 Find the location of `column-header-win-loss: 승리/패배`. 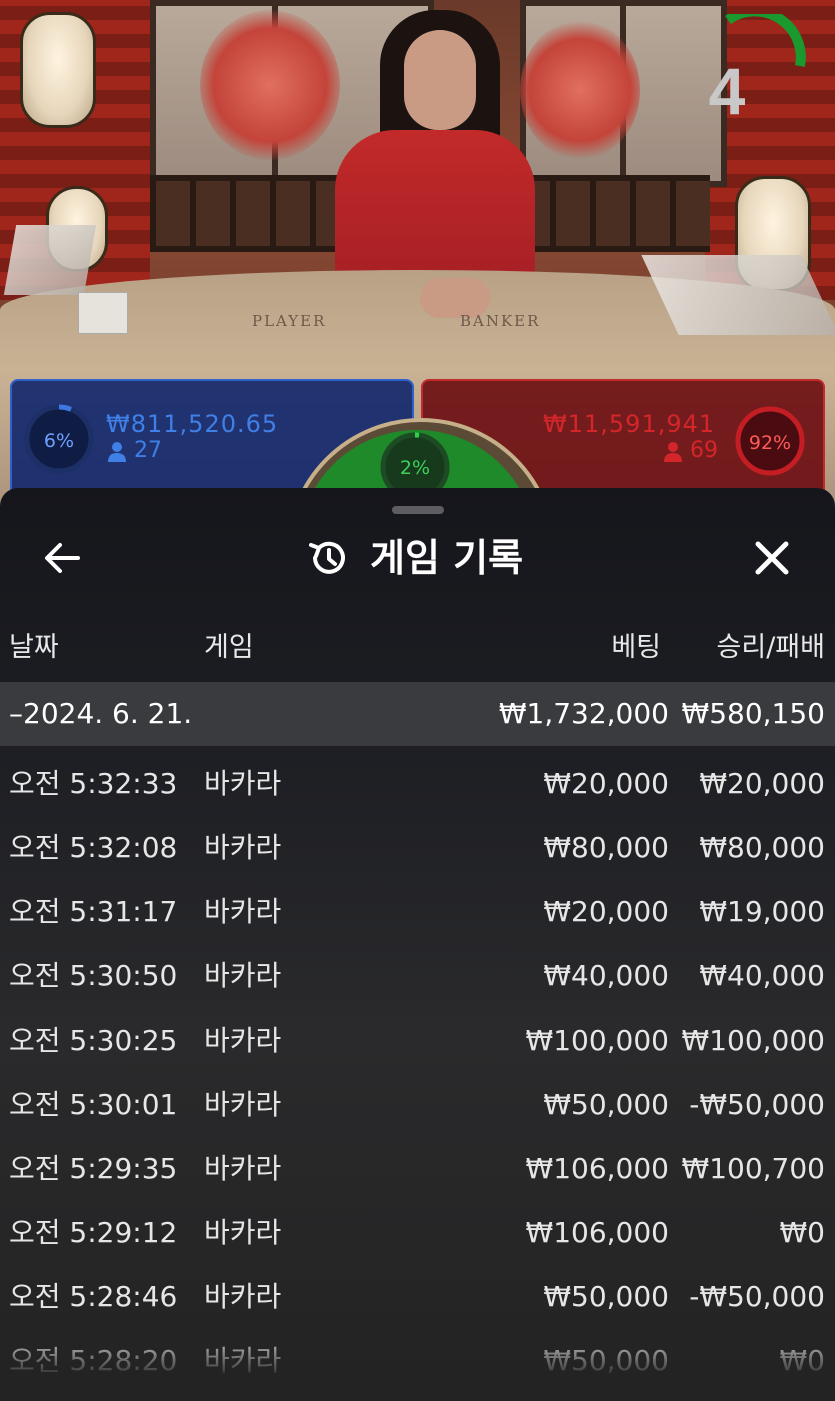

column-header-win-loss: 승리/패배 is located at coordinates (770, 647).